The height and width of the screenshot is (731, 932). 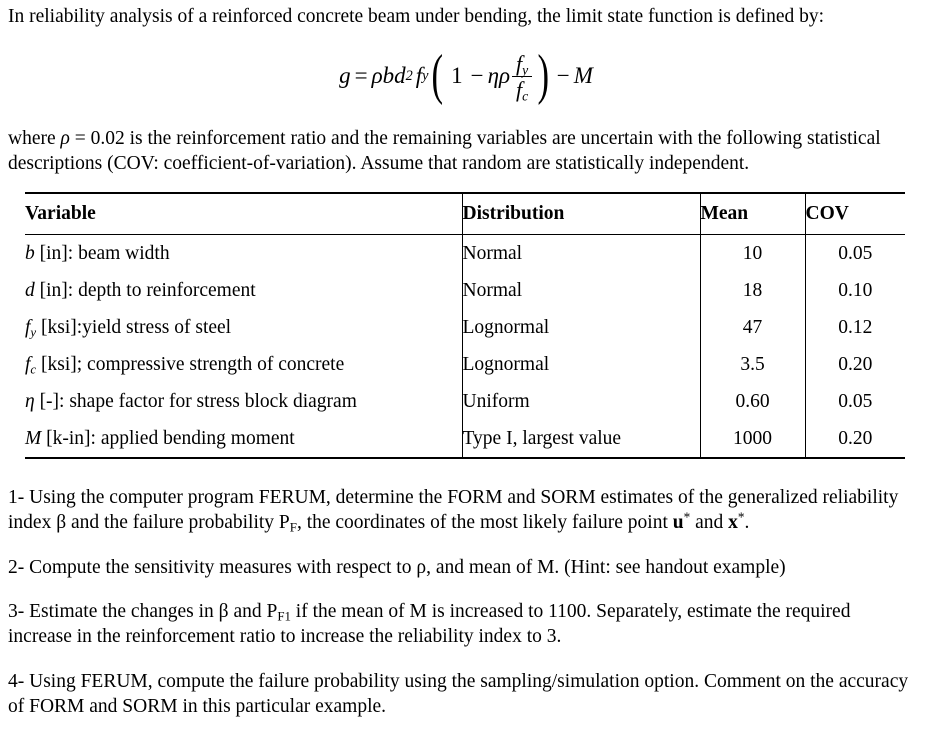 I want to click on cell-distribution: Type I, largest value, so click(x=580, y=439).